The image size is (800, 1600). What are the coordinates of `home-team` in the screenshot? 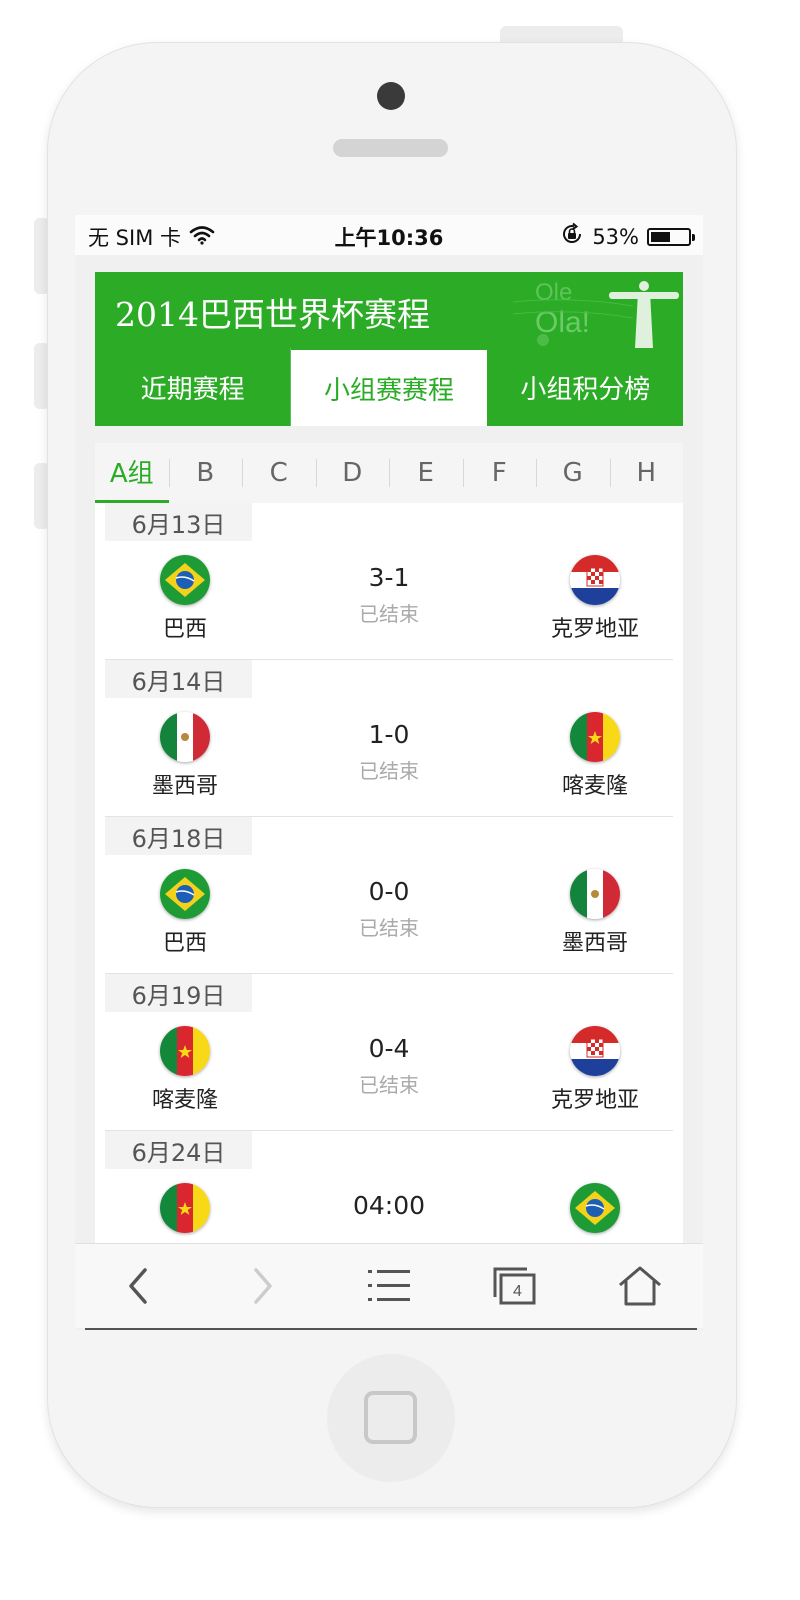 It's located at (185, 1211).